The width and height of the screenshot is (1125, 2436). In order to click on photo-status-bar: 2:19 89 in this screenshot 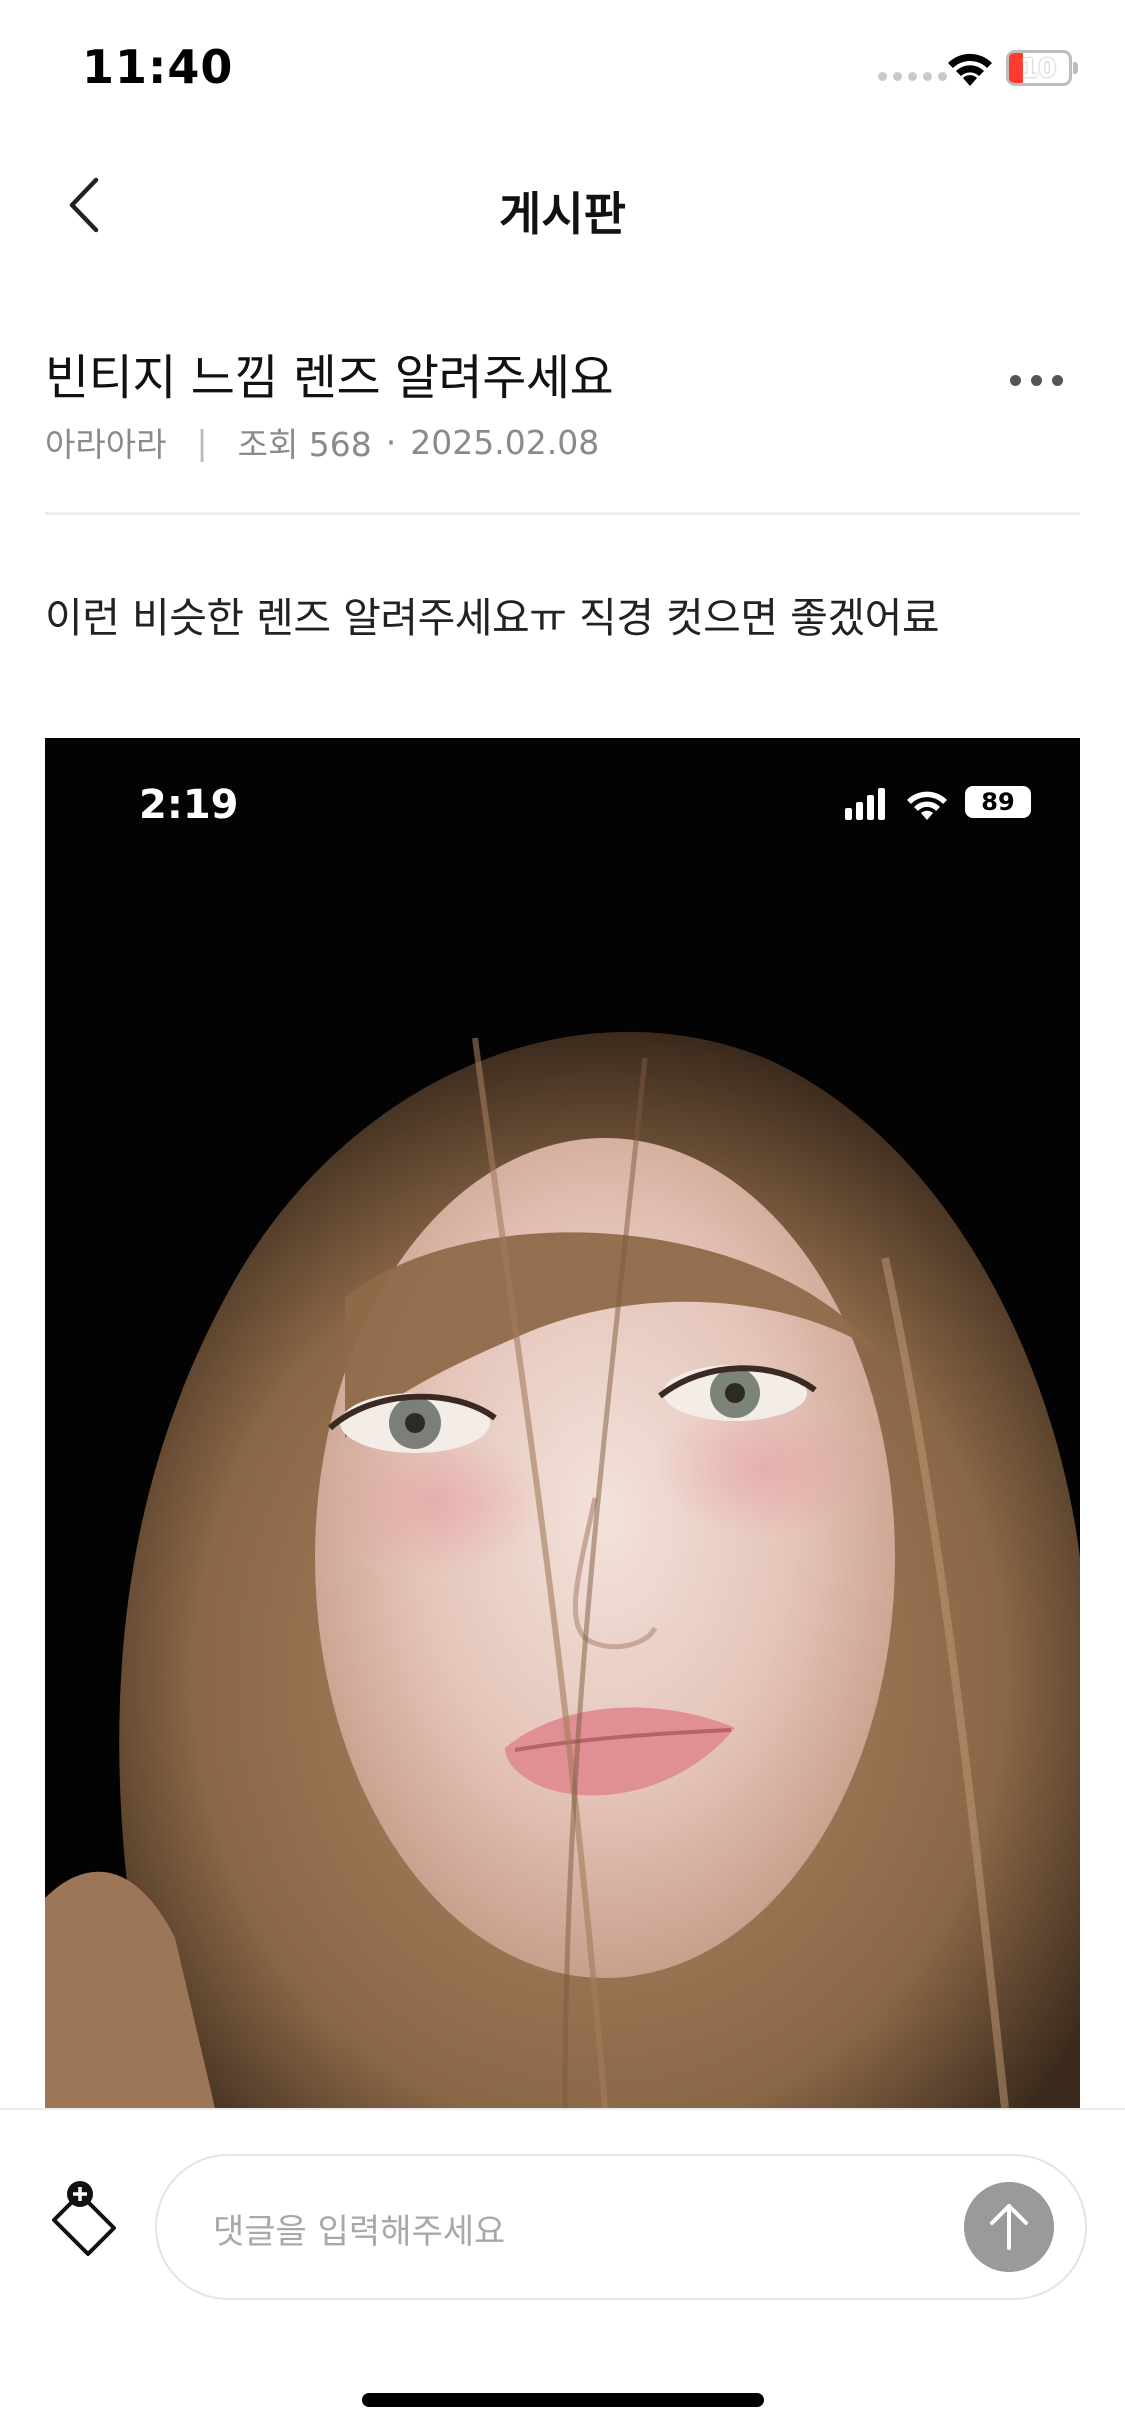, I will do `click(562, 798)`.